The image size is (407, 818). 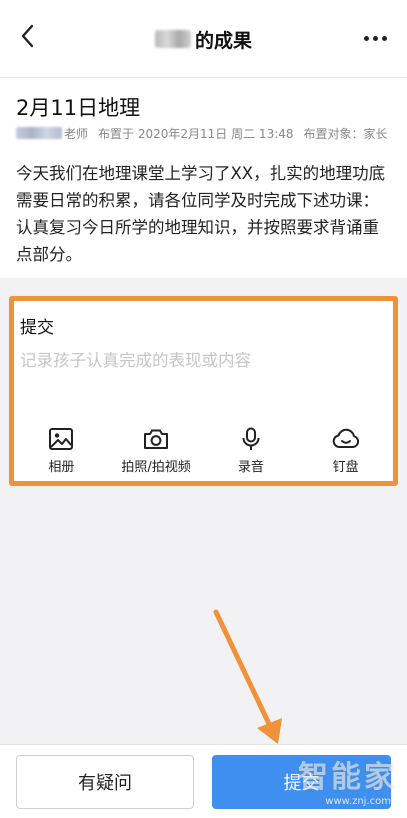 I want to click on bottom-action-bar: 有疑问 提交, so click(x=203, y=781).